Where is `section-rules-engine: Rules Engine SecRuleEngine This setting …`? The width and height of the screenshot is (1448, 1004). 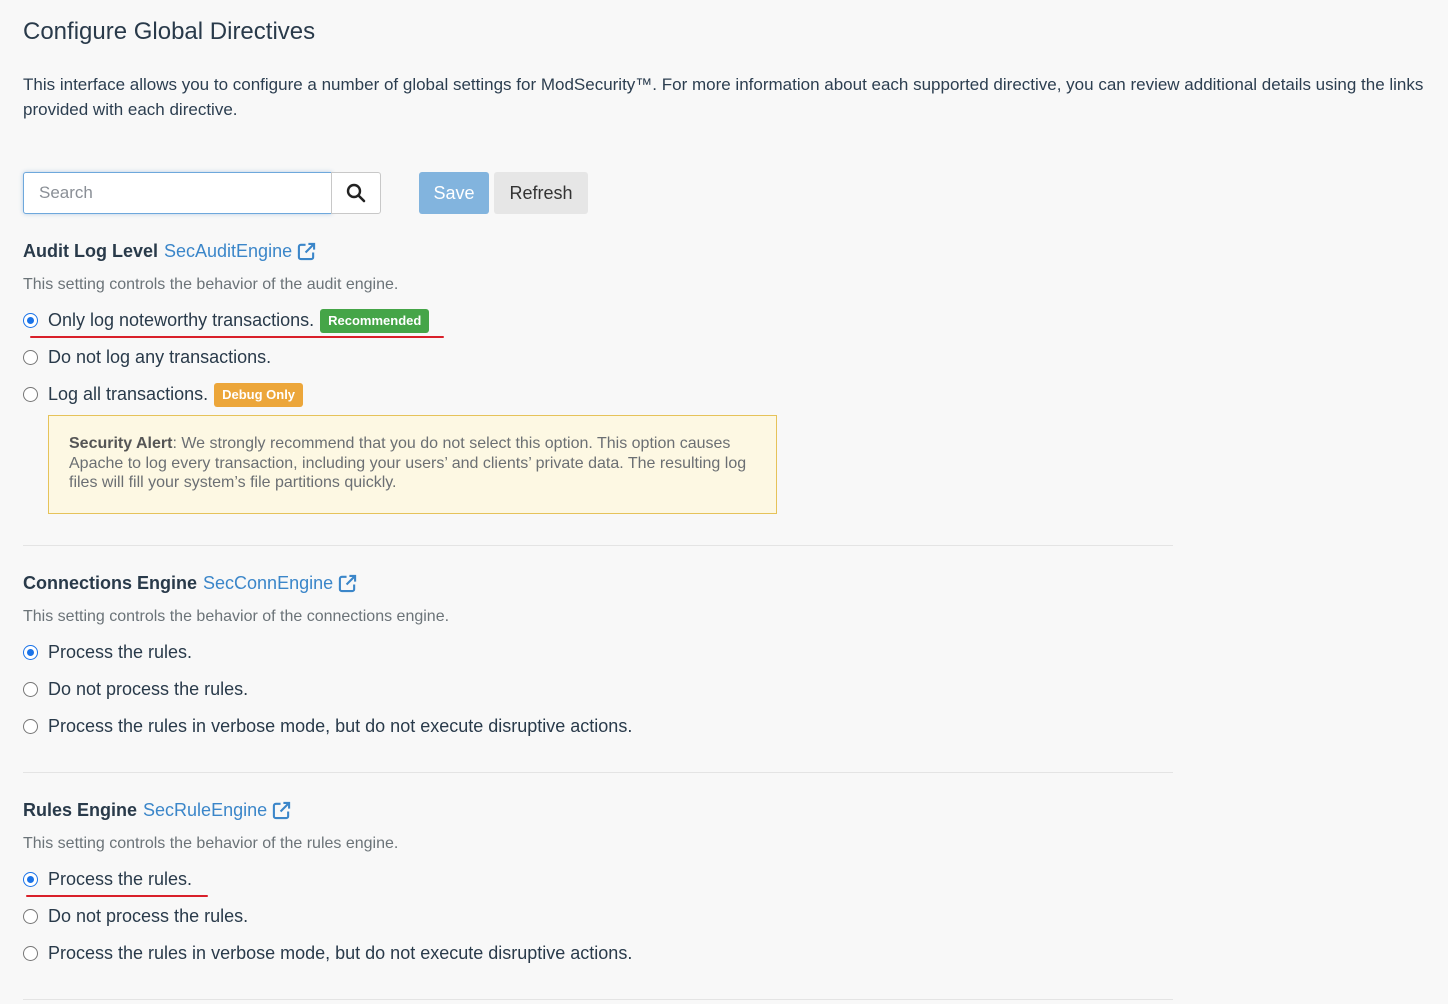
section-rules-engine: Rules Engine SecRuleEngine This setting … is located at coordinates (598, 885).